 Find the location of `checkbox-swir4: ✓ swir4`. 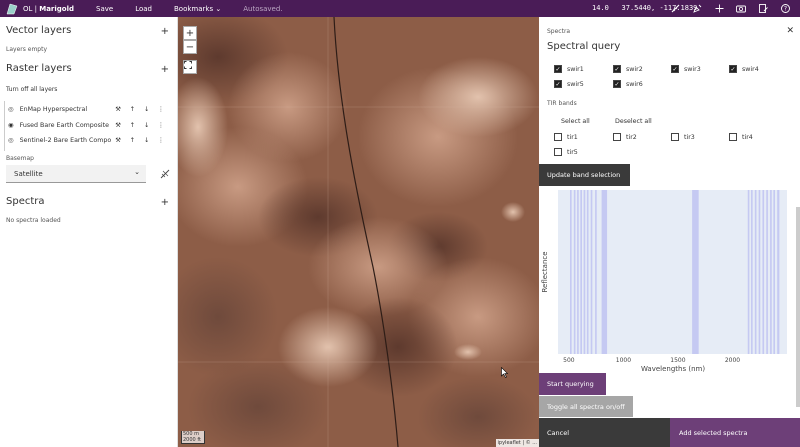

checkbox-swir4: ✓ swir4 is located at coordinates (744, 69).